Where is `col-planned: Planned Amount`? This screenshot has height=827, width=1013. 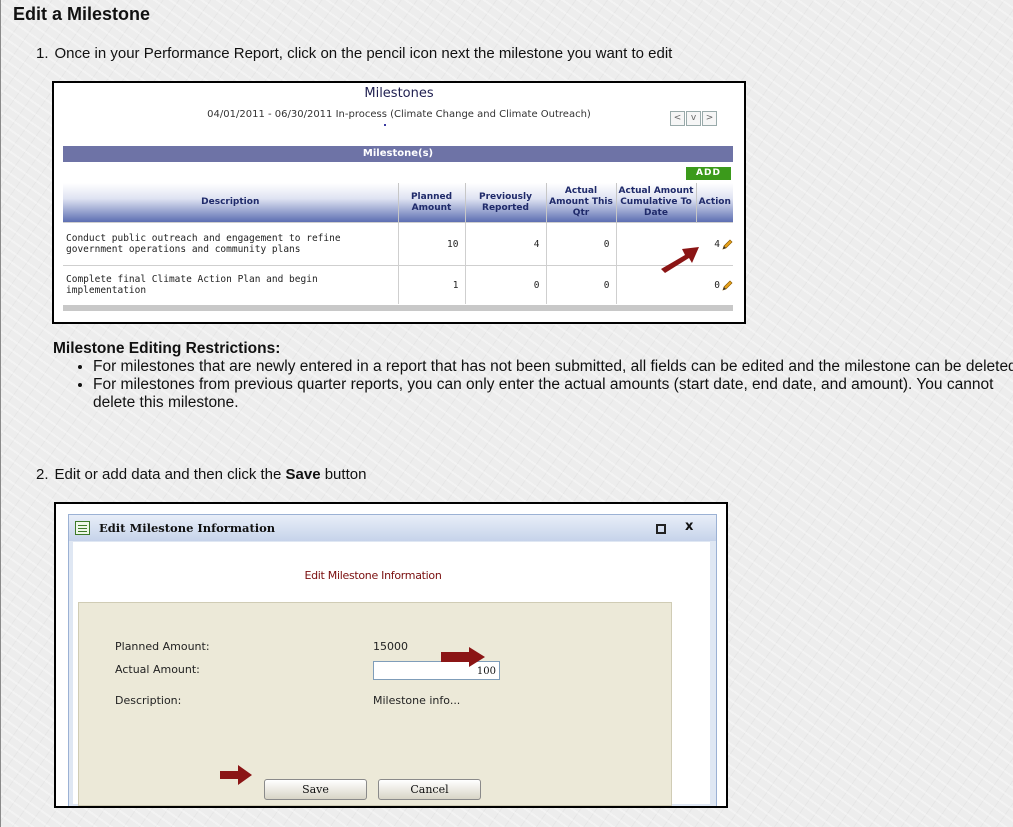
col-planned: Planned Amount is located at coordinates (432, 203).